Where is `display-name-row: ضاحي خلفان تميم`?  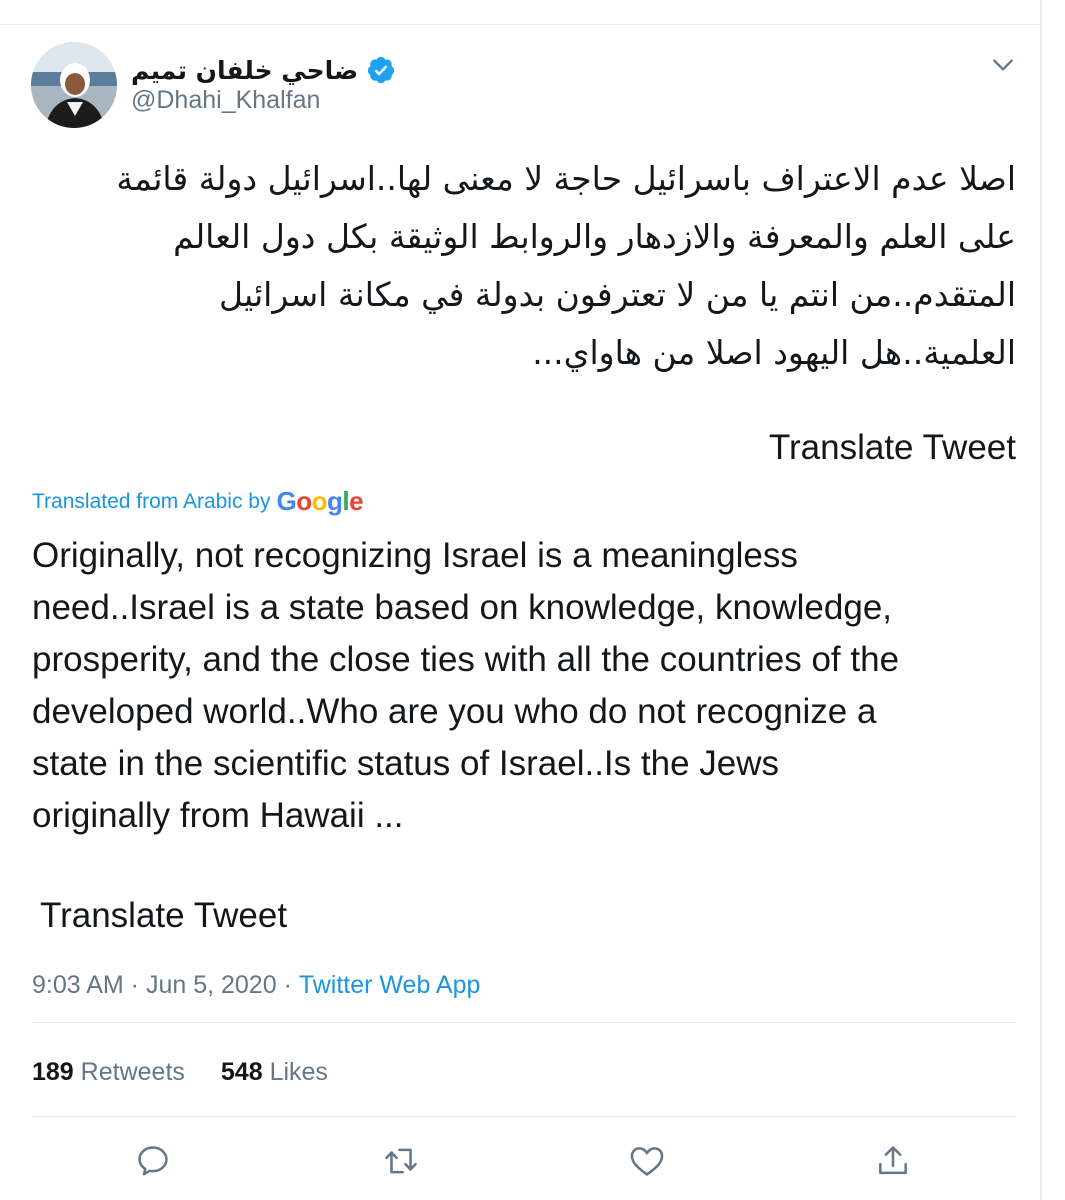 display-name-row: ضاحي خلفان تميم is located at coordinates (263, 70).